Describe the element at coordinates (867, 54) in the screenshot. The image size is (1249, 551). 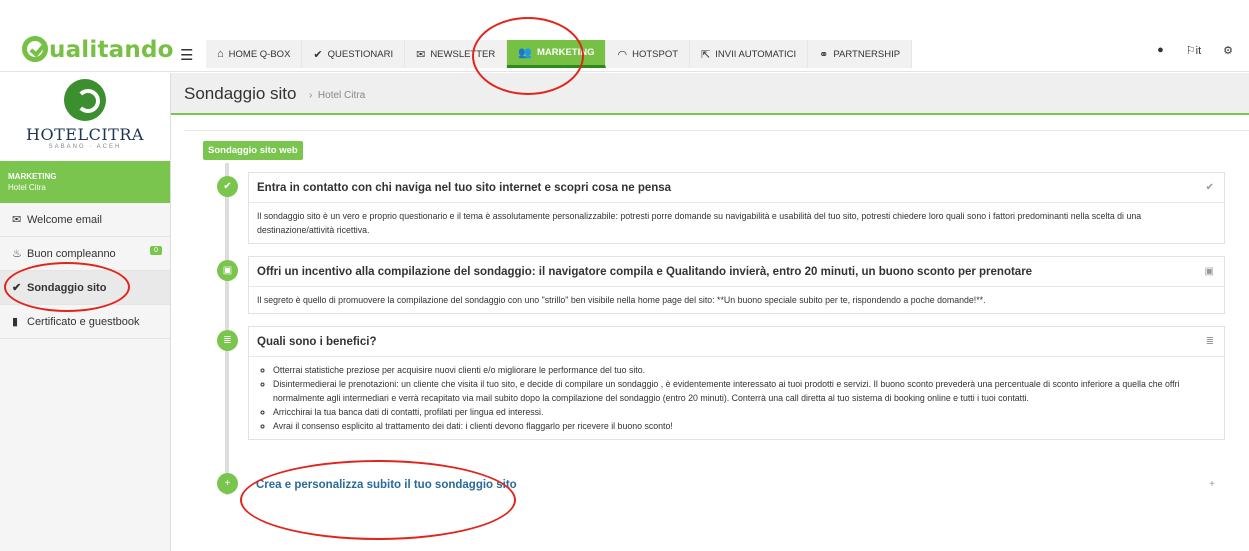
I see `nav-label: PARTNERSHIP` at that location.